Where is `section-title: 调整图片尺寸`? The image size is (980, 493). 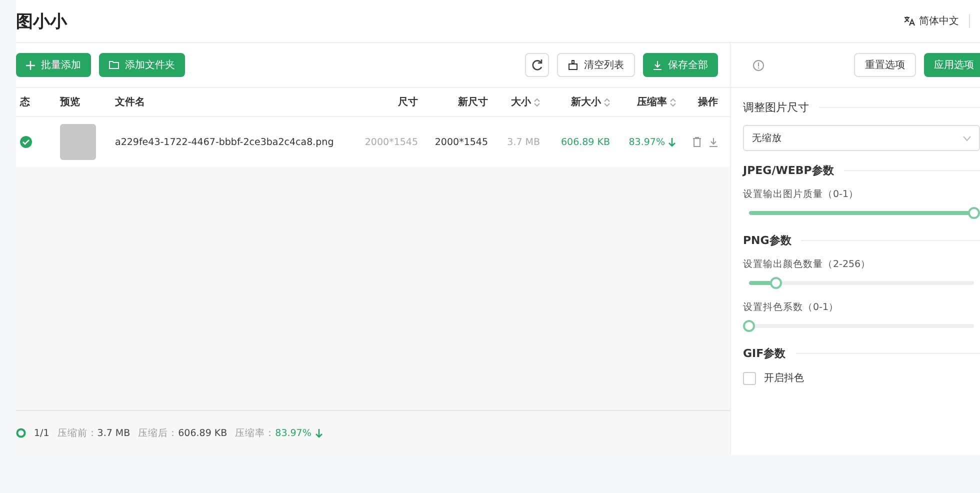 section-title: 调整图片尺寸 is located at coordinates (776, 107).